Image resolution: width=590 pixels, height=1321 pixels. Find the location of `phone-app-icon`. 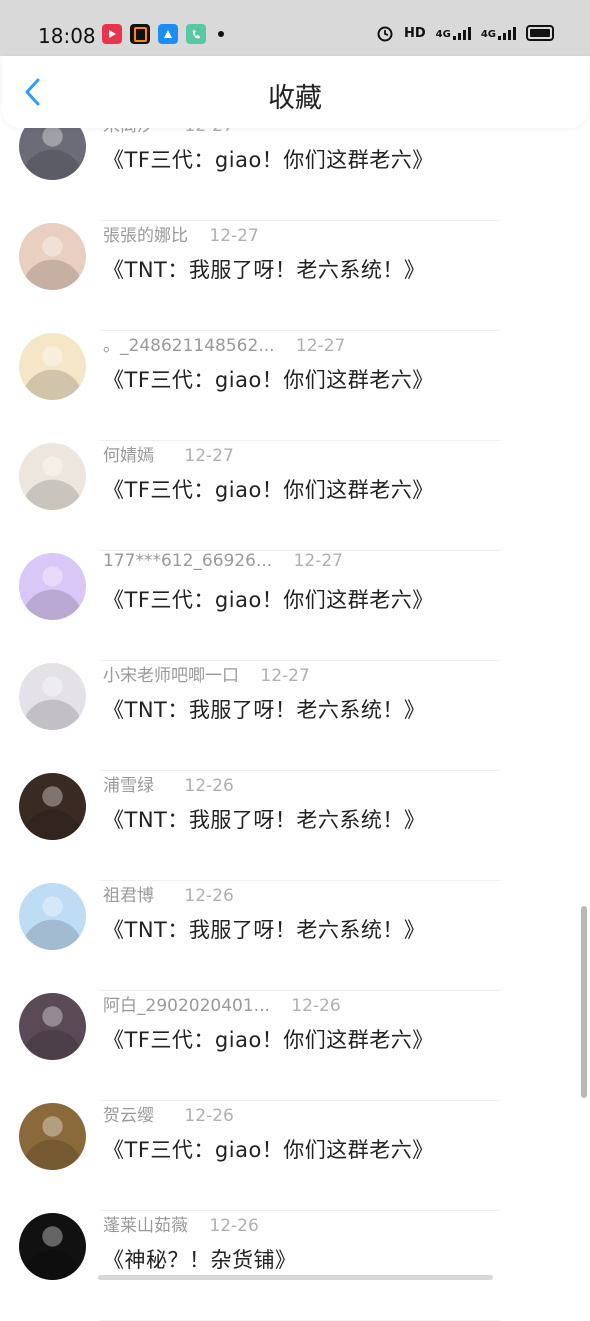

phone-app-icon is located at coordinates (196, 34).